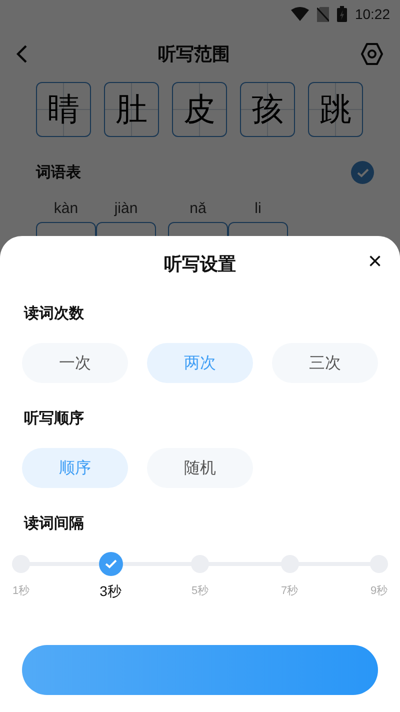  Describe the element at coordinates (58, 172) in the screenshot. I see `section-label: 词语表` at that location.